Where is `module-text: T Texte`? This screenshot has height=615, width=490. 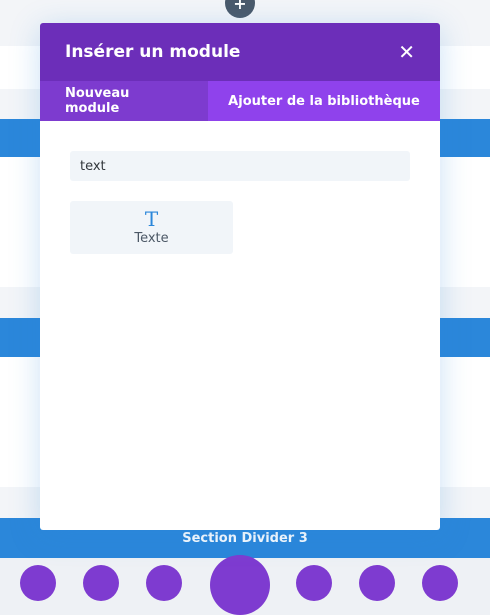
module-text: T Texte is located at coordinates (151, 227).